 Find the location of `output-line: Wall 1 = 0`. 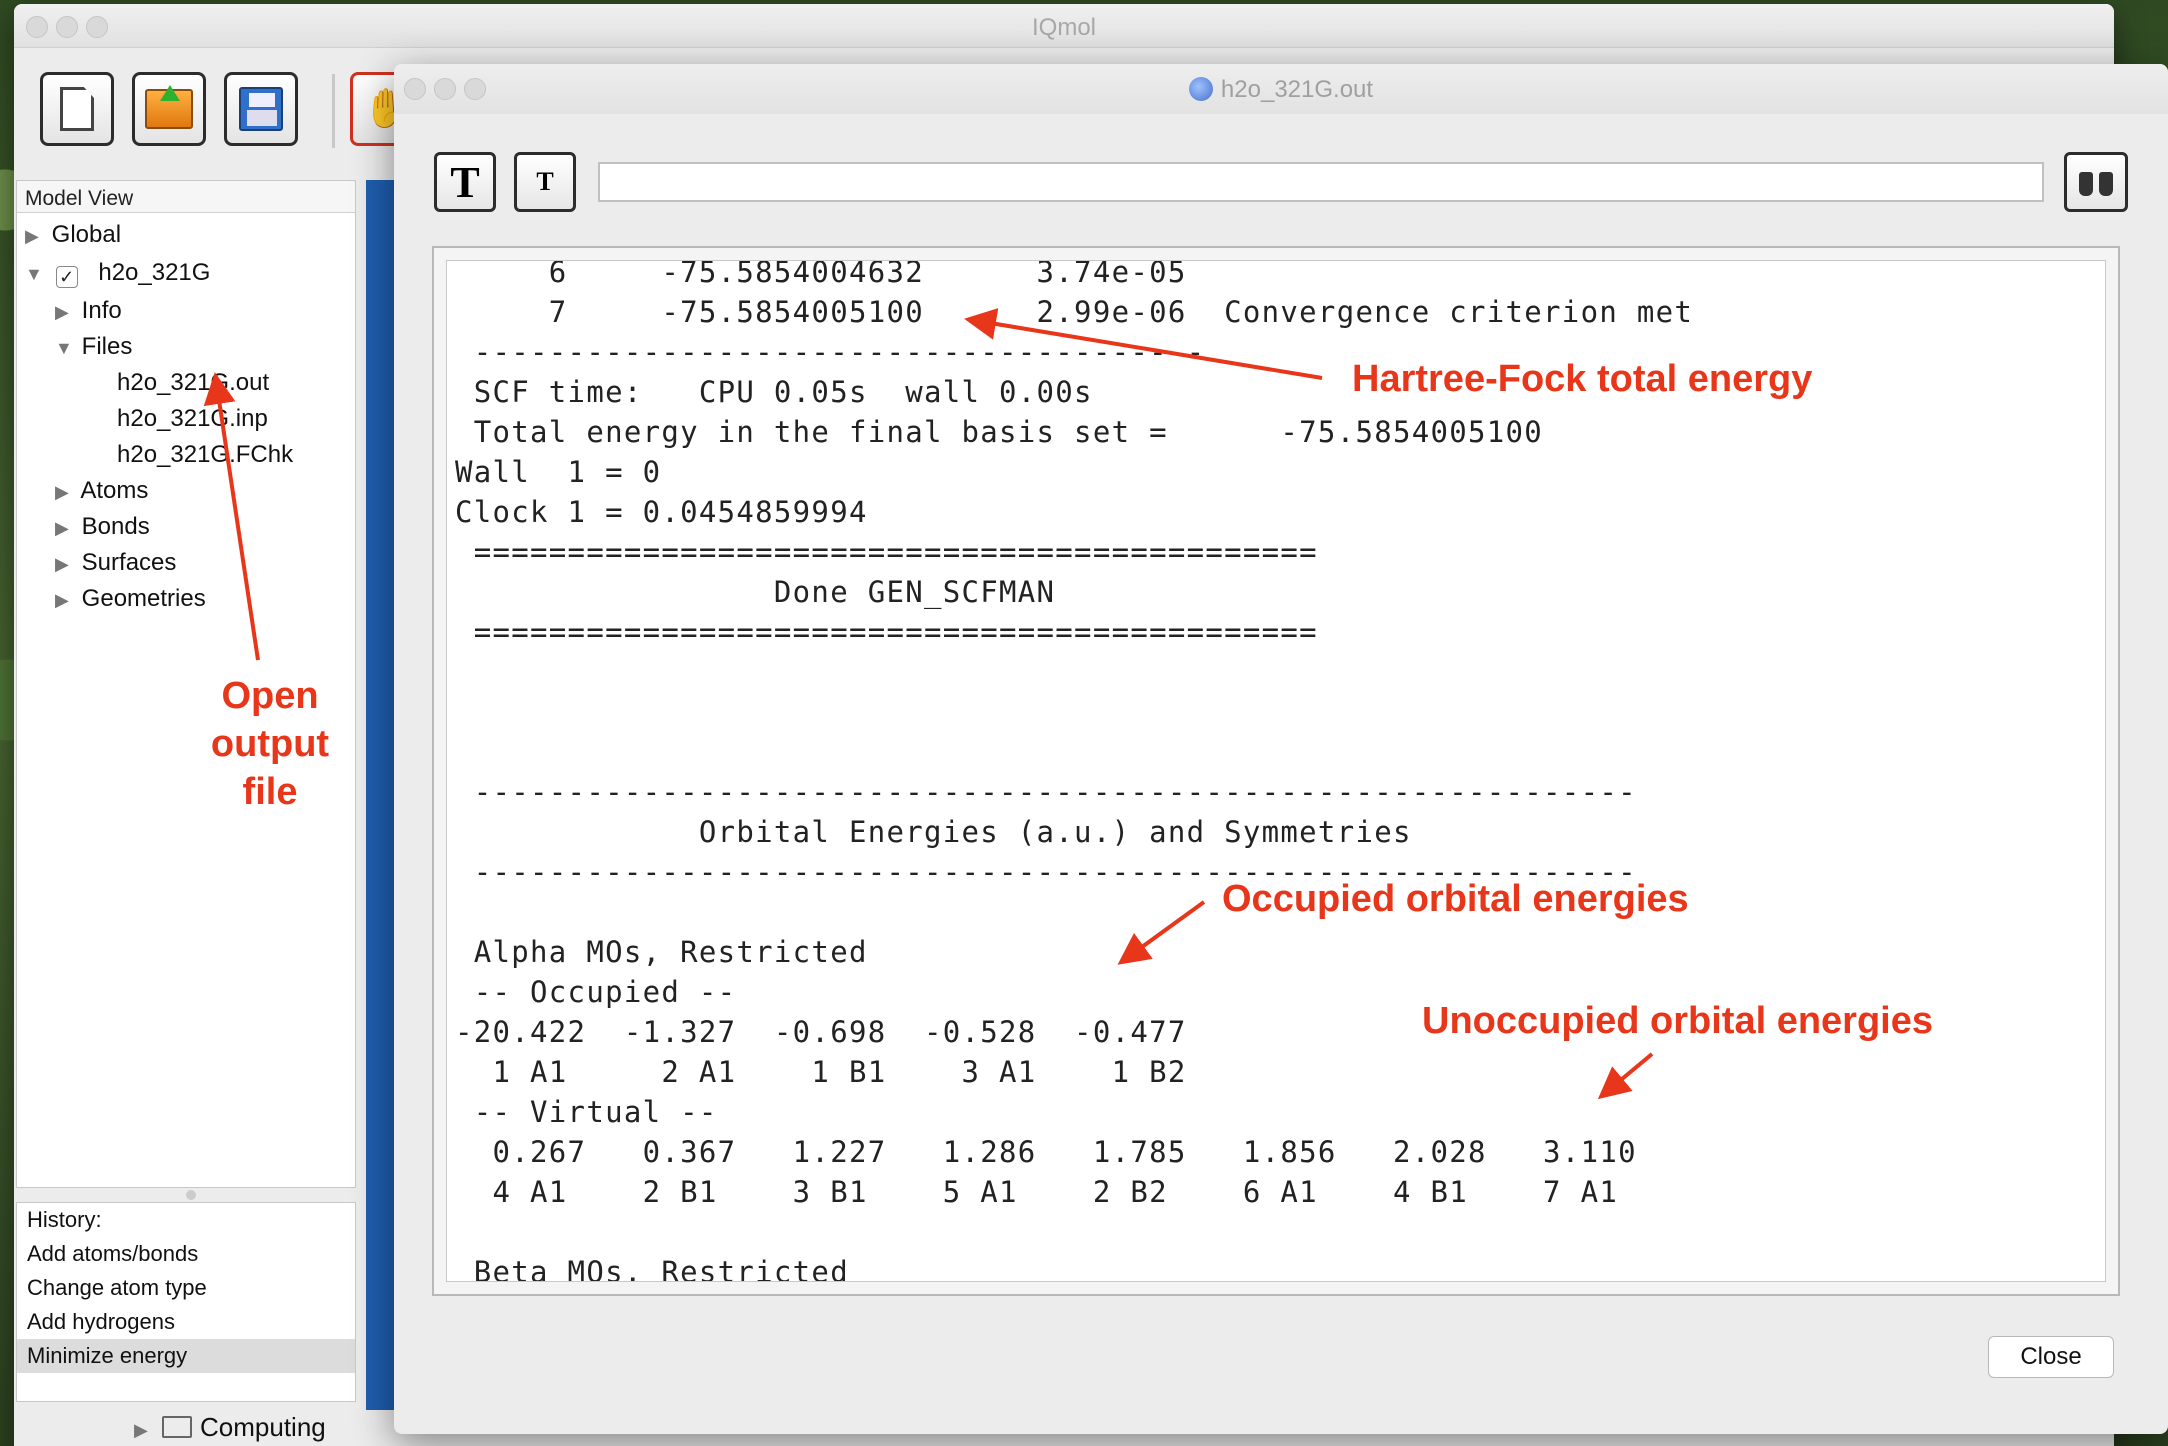

output-line: Wall 1 = 0 is located at coordinates (558, 472).